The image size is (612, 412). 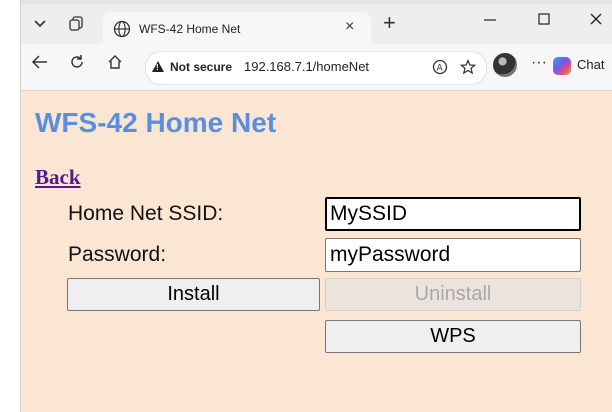 I want to click on maximize-icon, so click(x=544, y=22).